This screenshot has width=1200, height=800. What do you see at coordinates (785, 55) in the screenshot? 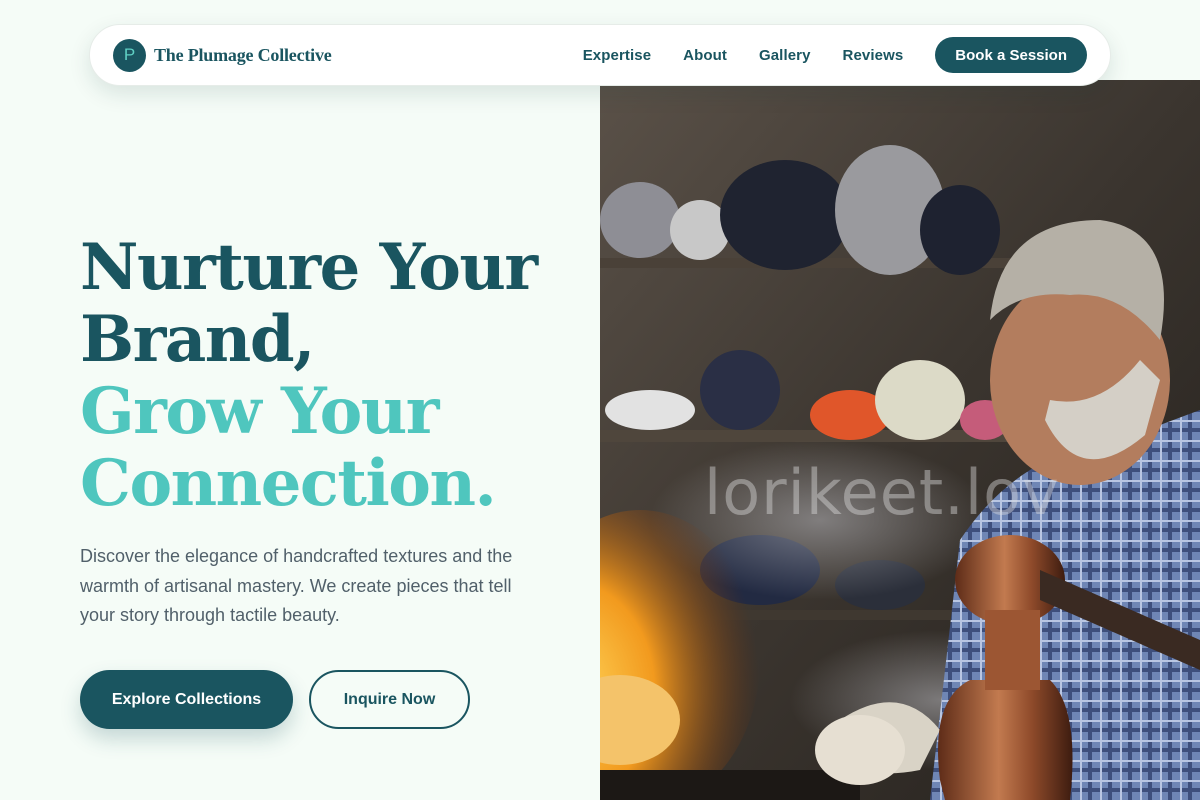
I see `nav-link-gallery: Gallery` at bounding box center [785, 55].